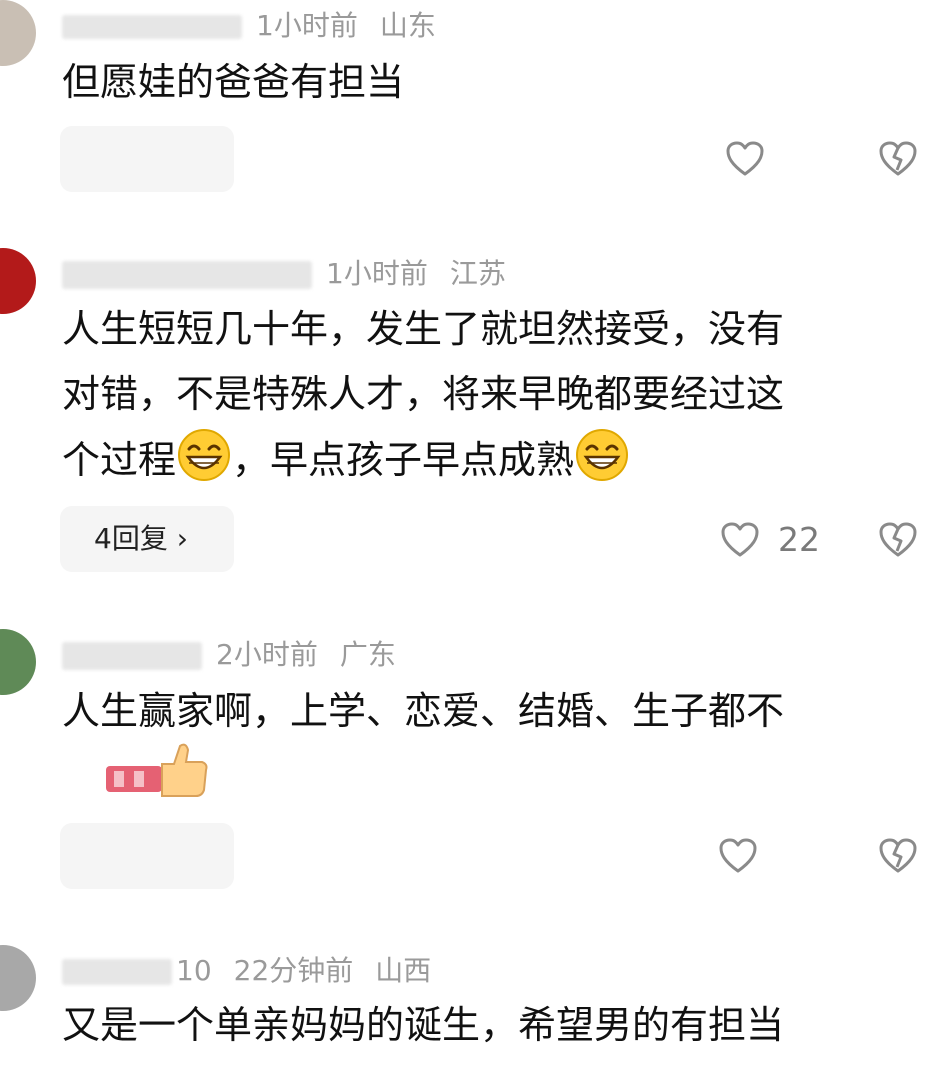  What do you see at coordinates (407, 25) in the screenshot?
I see `comment-region: 山东` at bounding box center [407, 25].